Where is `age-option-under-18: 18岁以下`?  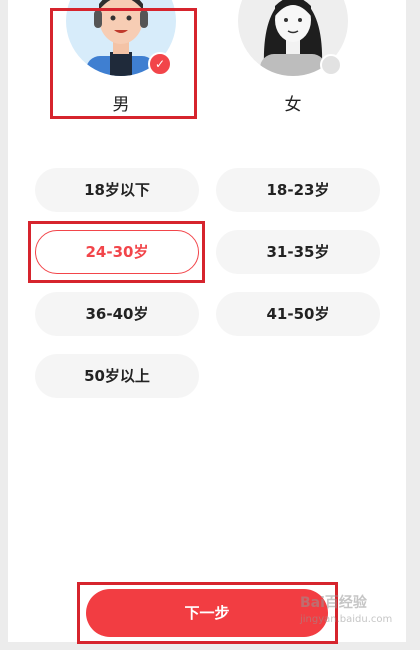 age-option-under-18: 18岁以下 is located at coordinates (117, 190).